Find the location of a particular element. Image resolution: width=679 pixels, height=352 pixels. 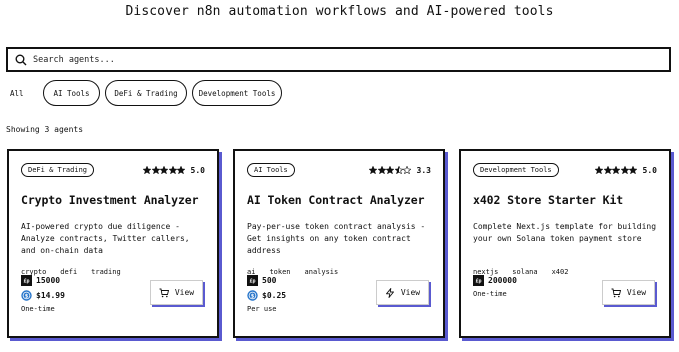

card-title: AI Token Contract Analyzer is located at coordinates (336, 200).